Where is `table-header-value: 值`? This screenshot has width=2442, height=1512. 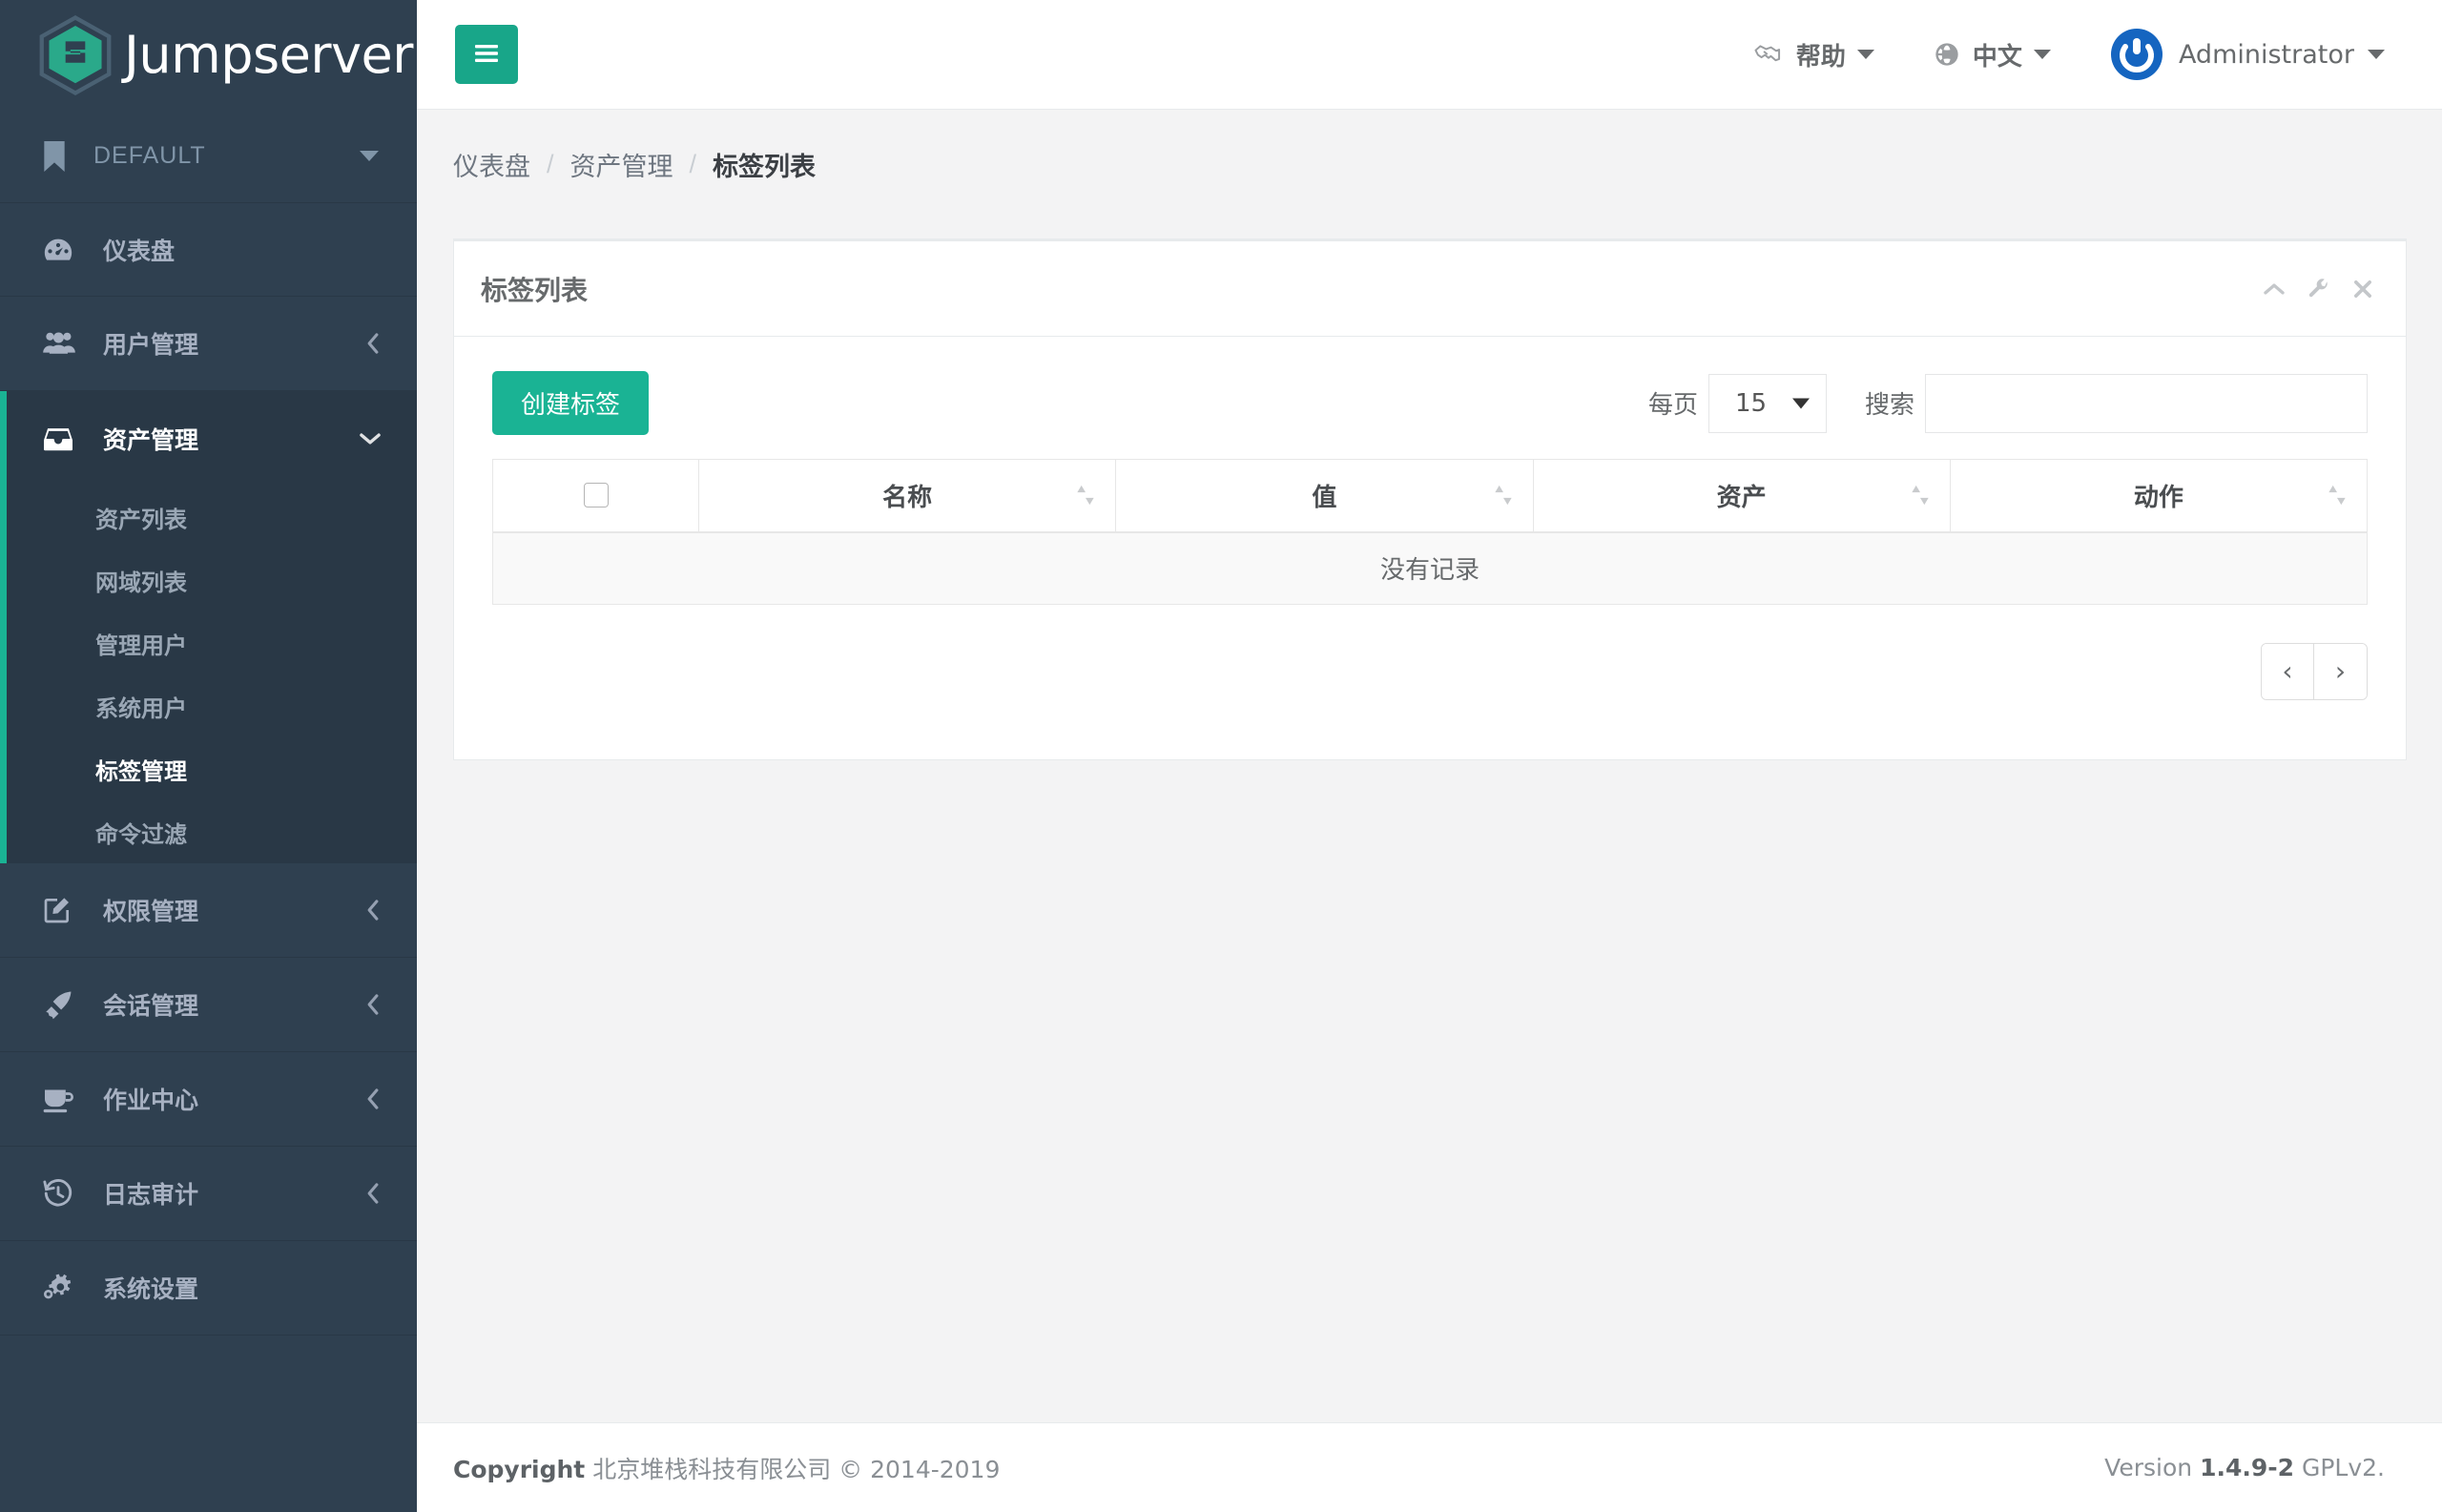
table-header-value: 值 is located at coordinates (1324, 496).